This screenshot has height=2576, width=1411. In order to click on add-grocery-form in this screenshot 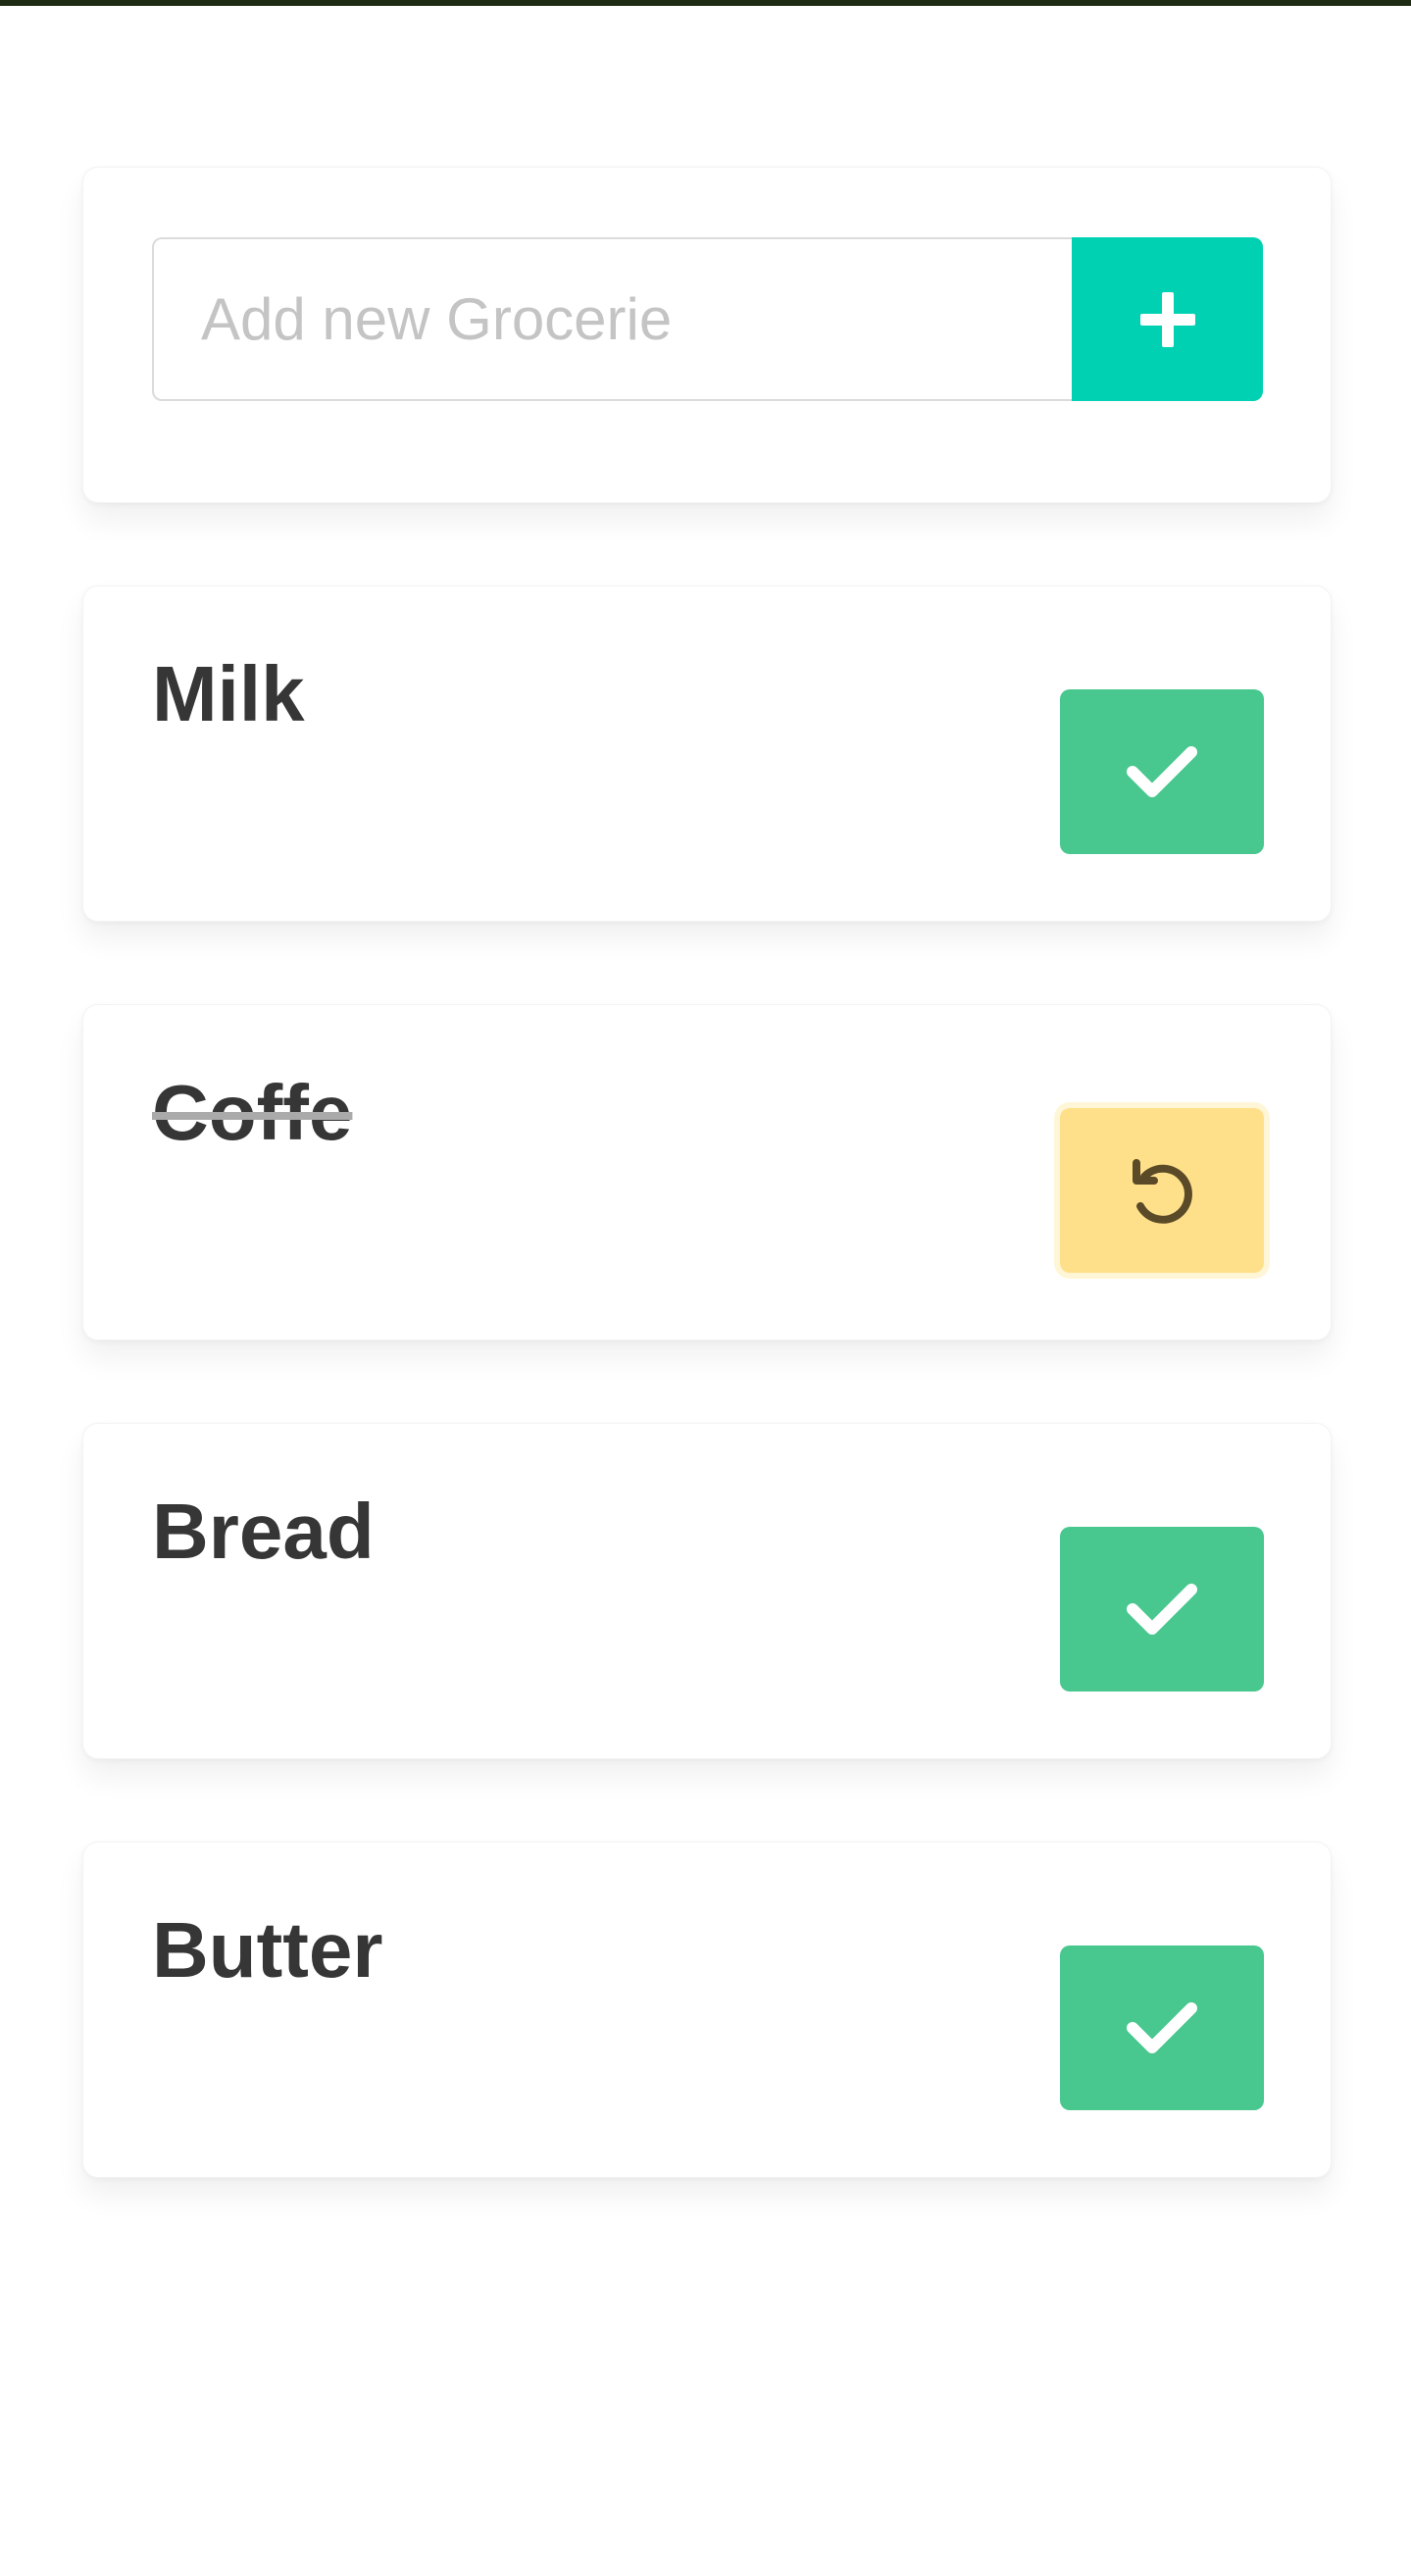, I will do `click(708, 319)`.